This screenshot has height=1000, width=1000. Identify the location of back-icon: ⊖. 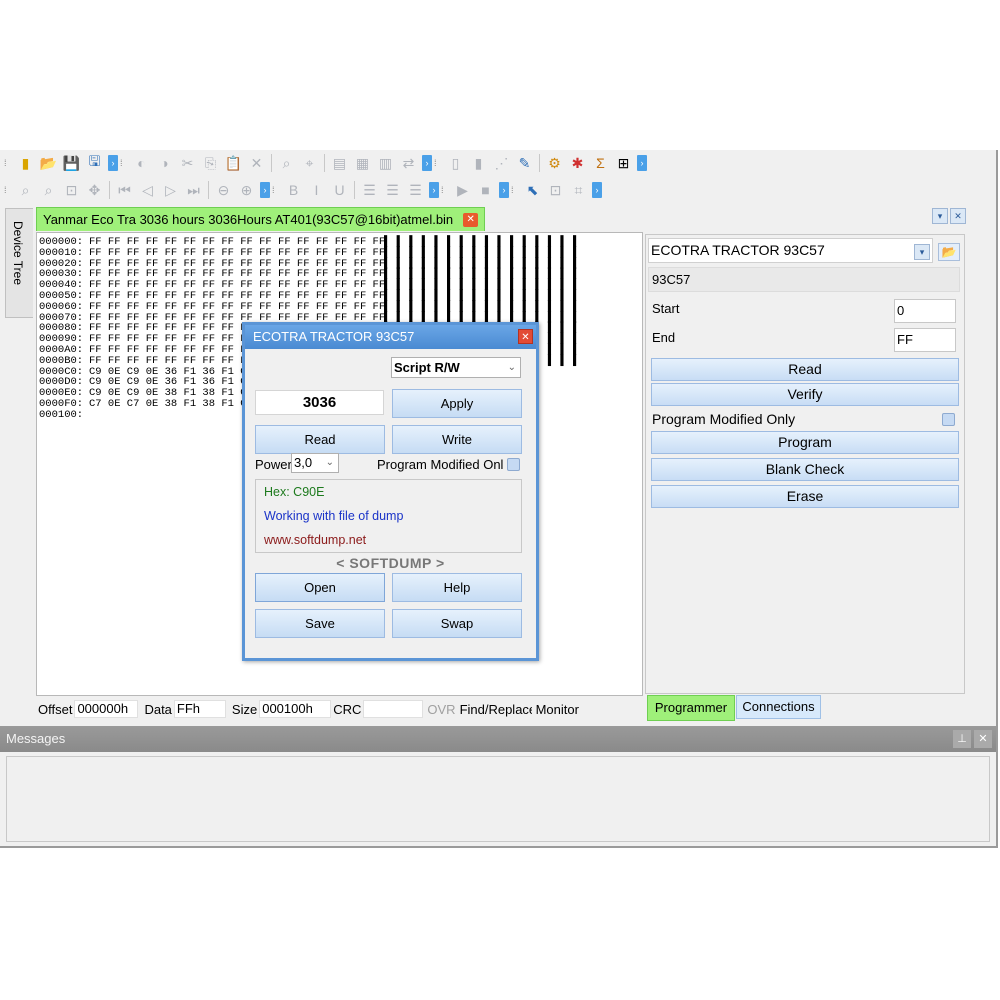
(223, 190).